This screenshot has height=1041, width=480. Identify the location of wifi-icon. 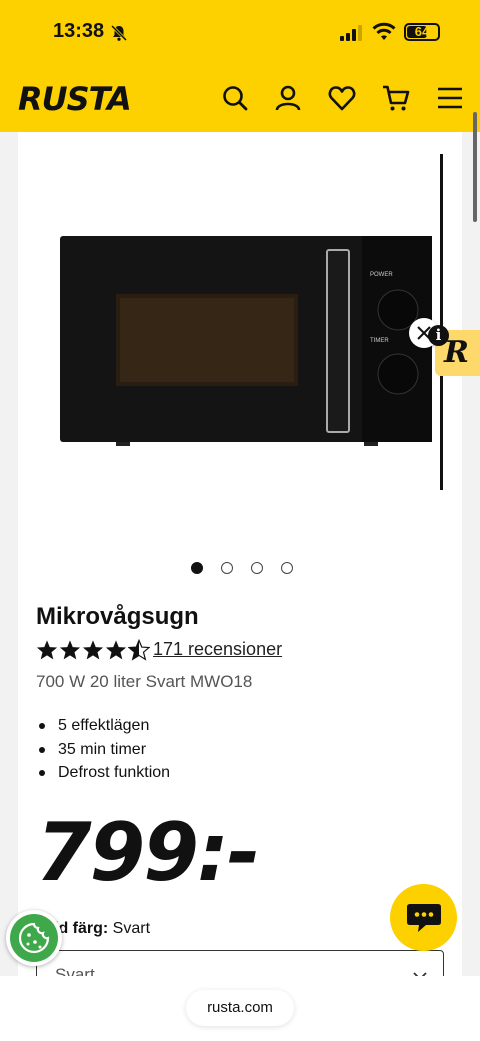
(384, 32).